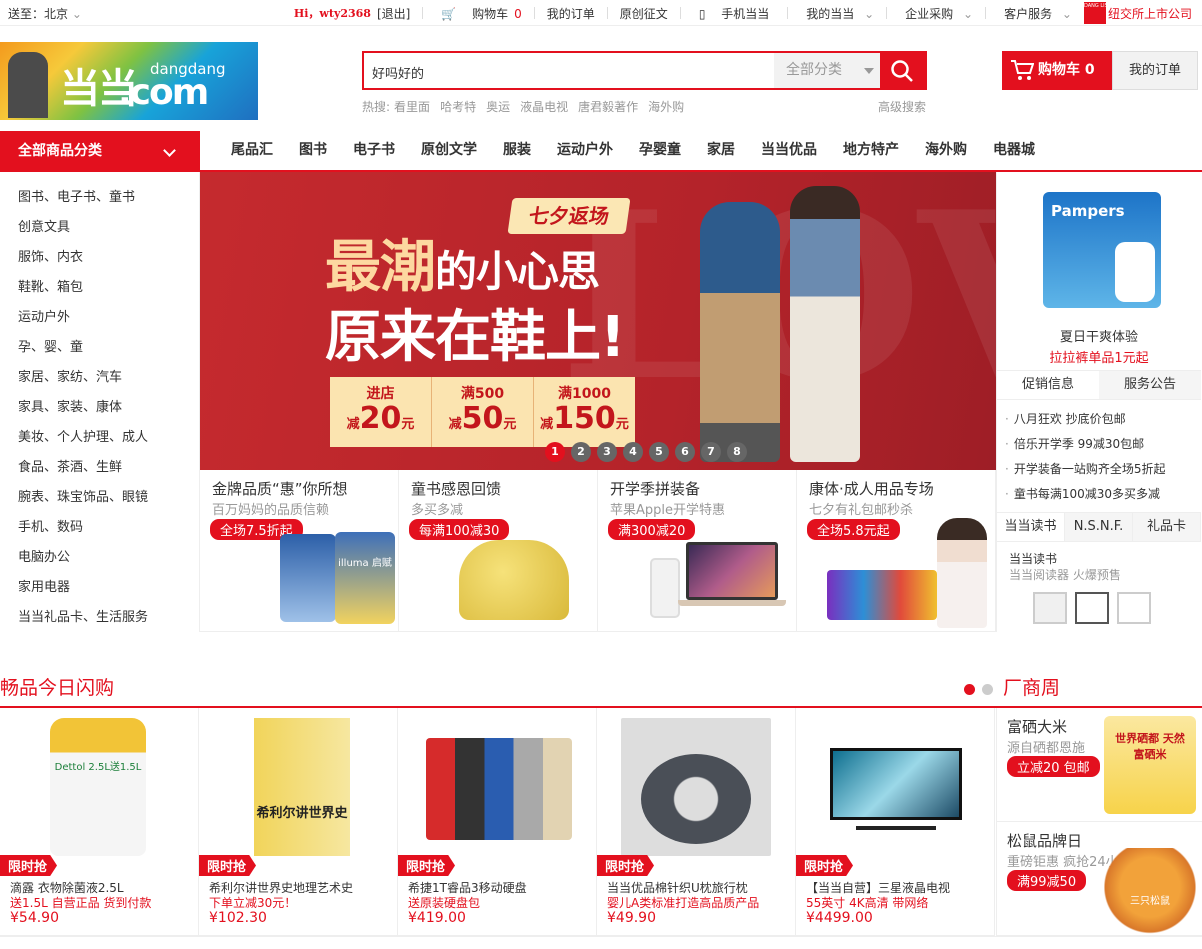 This screenshot has width=1202, height=949. I want to click on product-price: ¥4499.00, so click(839, 918).